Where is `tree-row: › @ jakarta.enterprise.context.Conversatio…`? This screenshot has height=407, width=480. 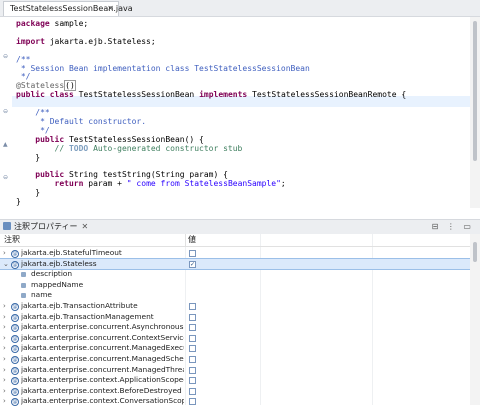 tree-row: › @ jakarta.enterprise.context.Conversatio… is located at coordinates (235, 401).